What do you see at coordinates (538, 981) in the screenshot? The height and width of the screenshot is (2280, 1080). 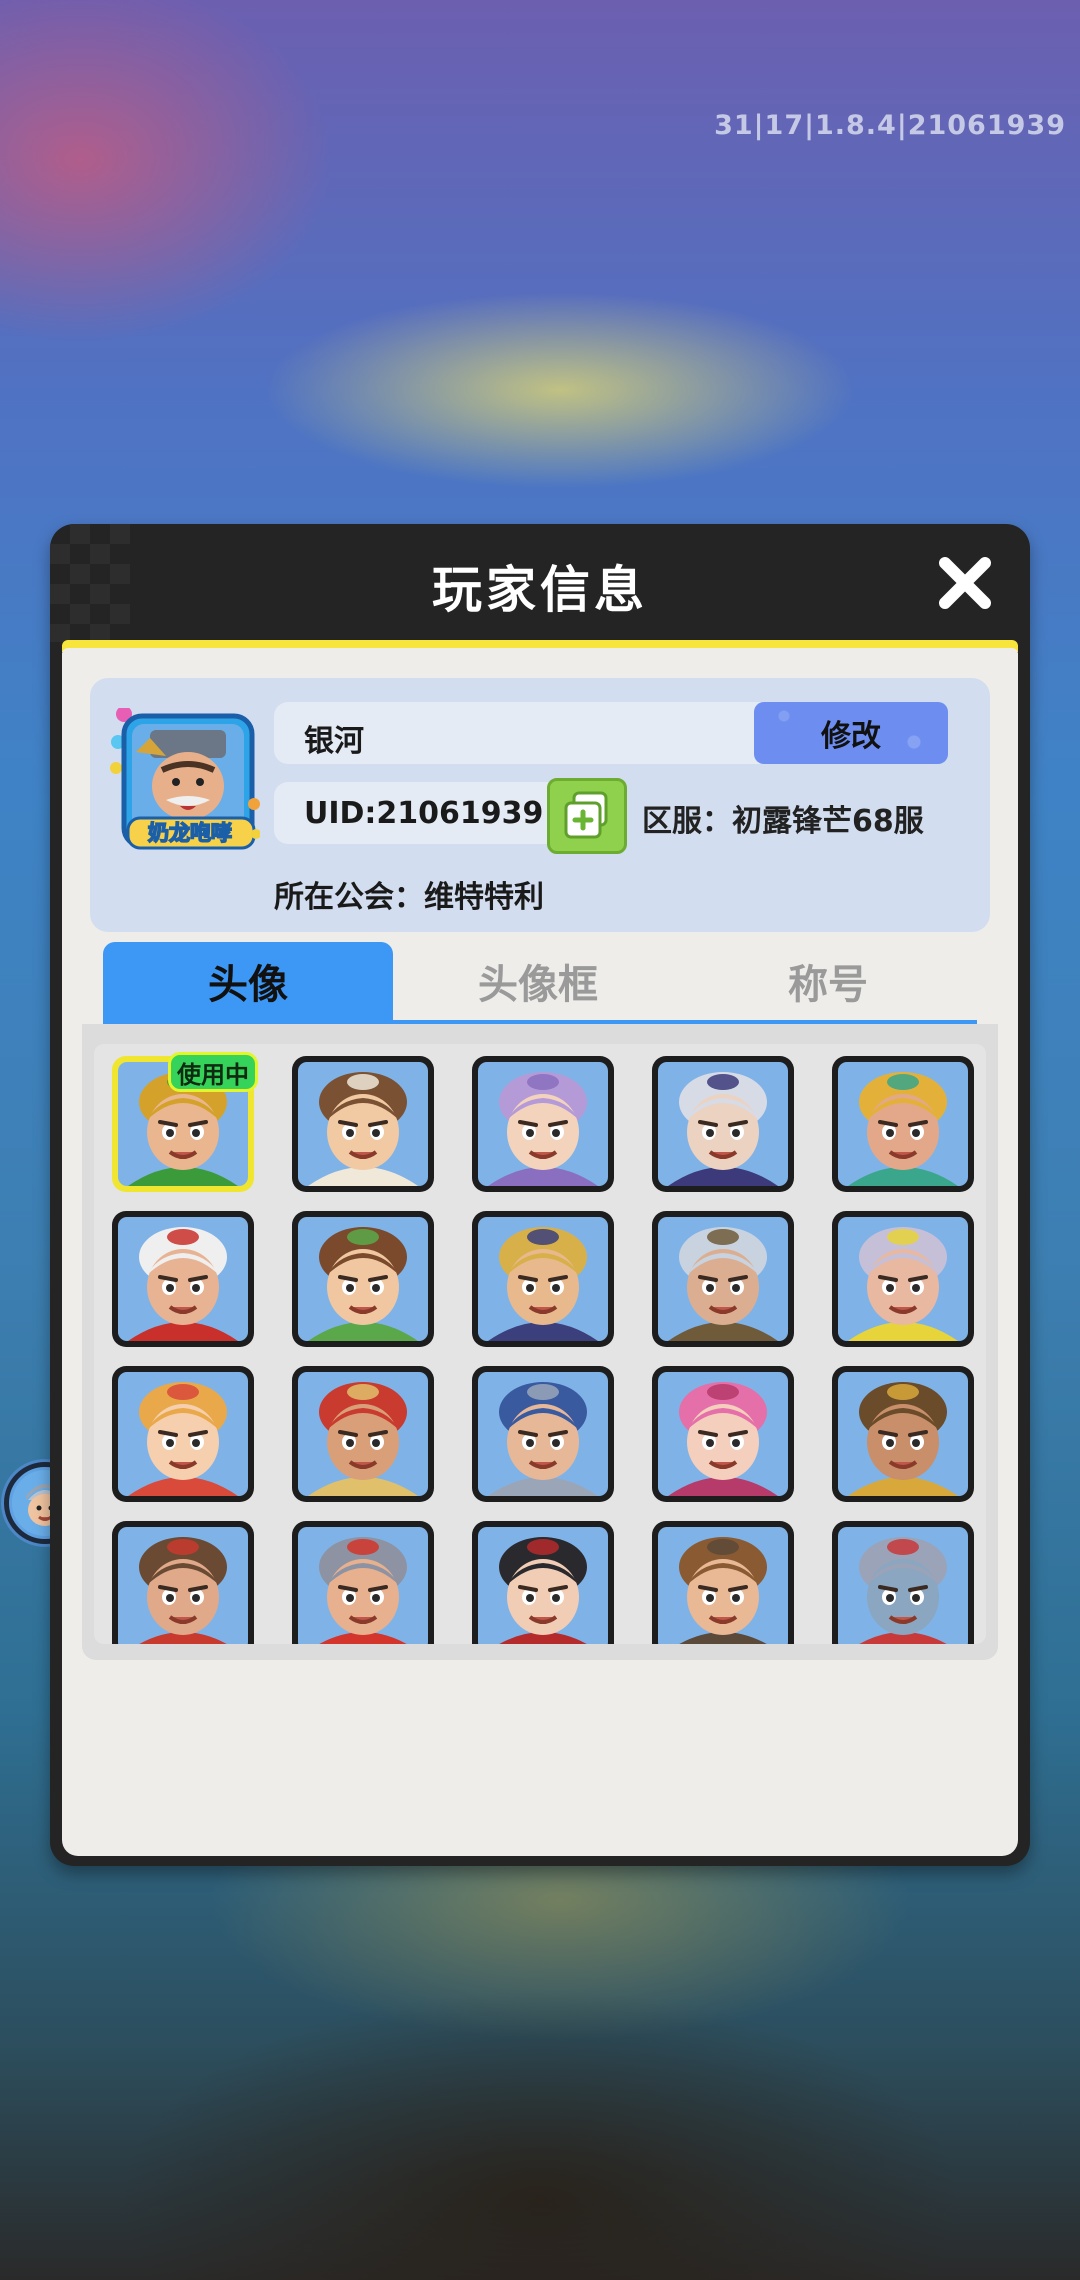 I see `tab-avatar-frame: 头像框` at bounding box center [538, 981].